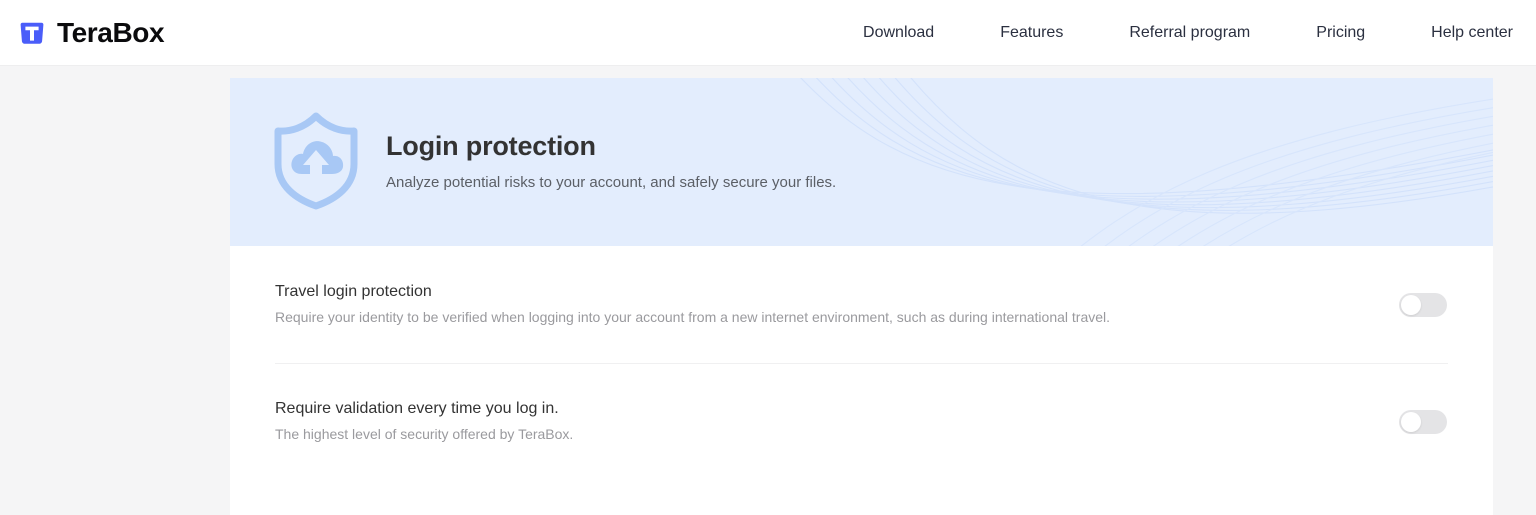 Image resolution: width=1536 pixels, height=515 pixels. What do you see at coordinates (1031, 32) in the screenshot?
I see `nav-item-features: Features` at bounding box center [1031, 32].